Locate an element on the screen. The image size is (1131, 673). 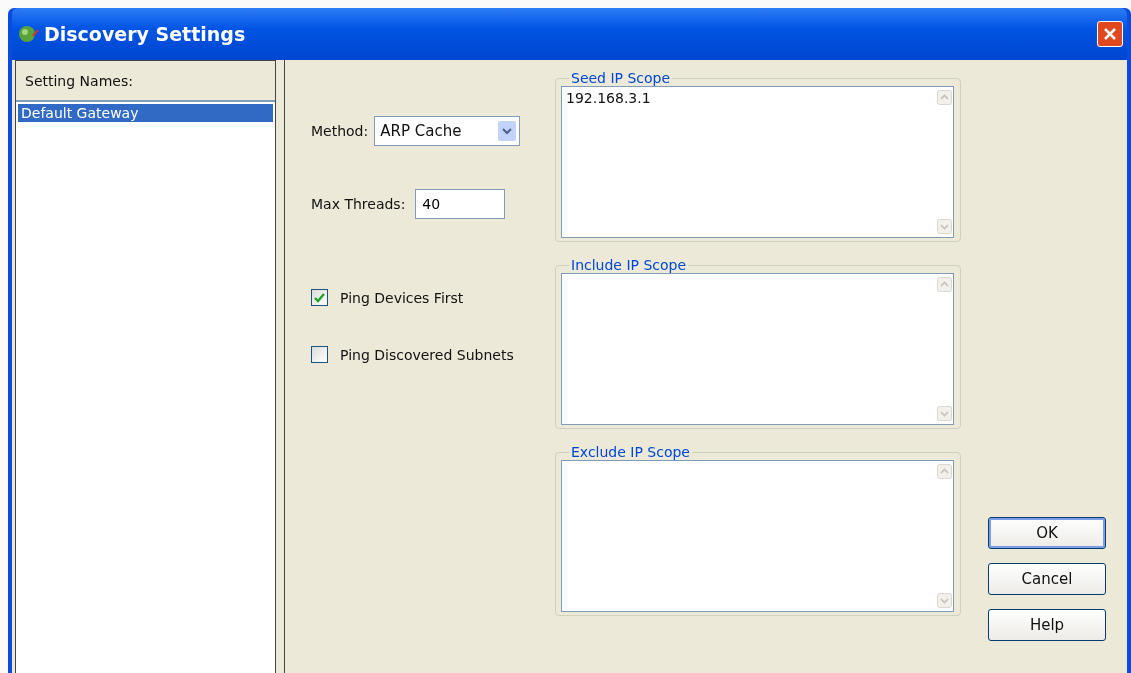
max-threads-label: Max Threads: is located at coordinates (358, 204).